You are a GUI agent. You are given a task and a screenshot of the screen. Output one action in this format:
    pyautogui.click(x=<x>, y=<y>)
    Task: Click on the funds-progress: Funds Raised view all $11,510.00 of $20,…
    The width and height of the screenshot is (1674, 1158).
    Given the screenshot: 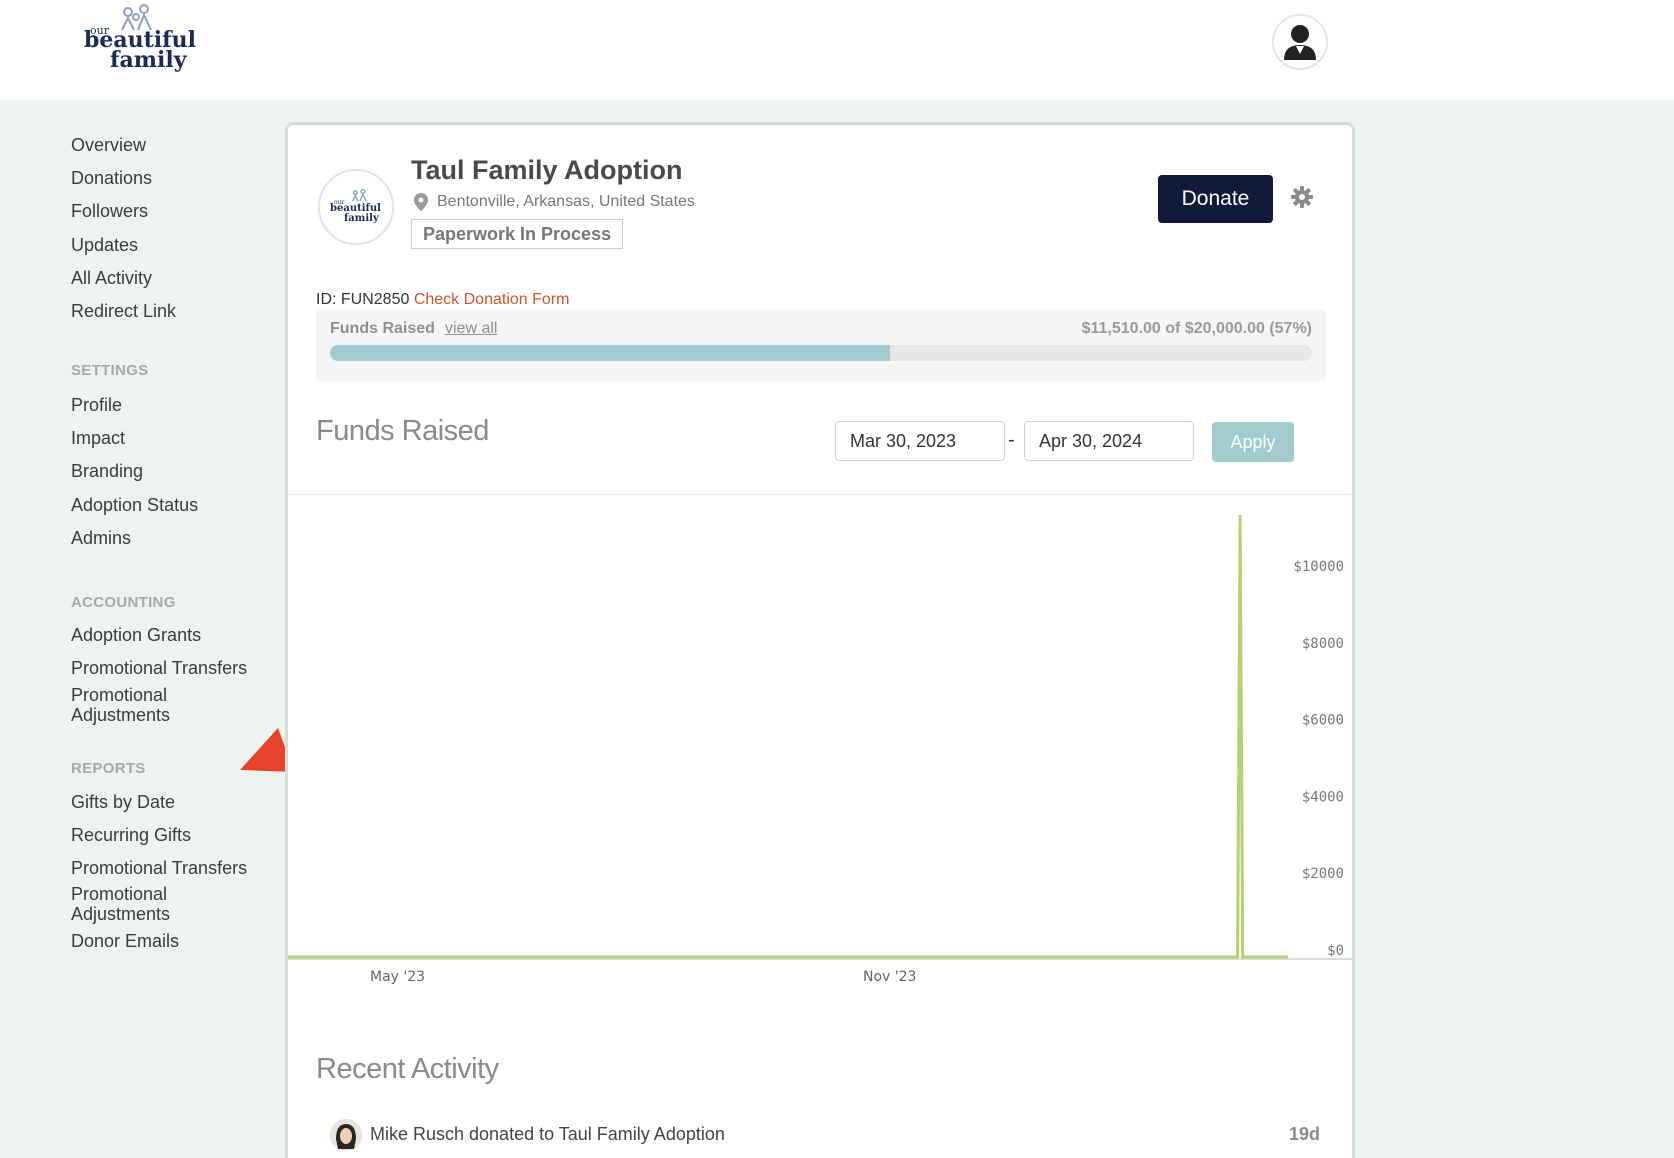 What is the action you would take?
    pyautogui.click(x=821, y=345)
    